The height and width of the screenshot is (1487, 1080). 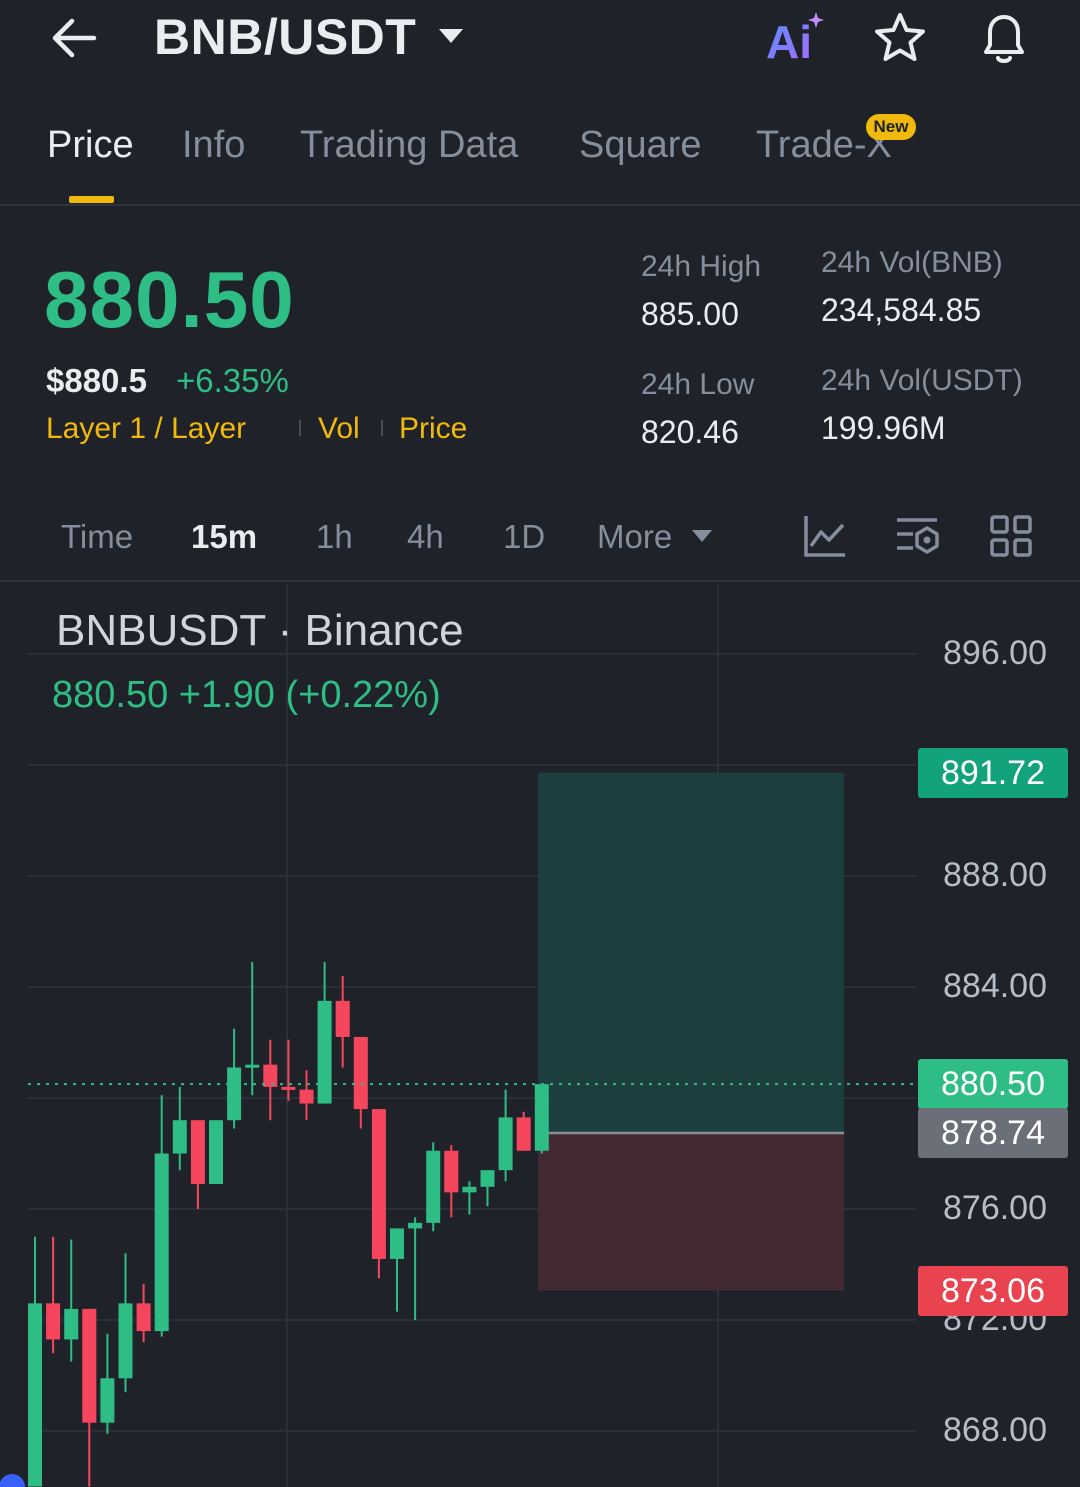 What do you see at coordinates (90, 145) in the screenshot?
I see `tab-price: Price` at bounding box center [90, 145].